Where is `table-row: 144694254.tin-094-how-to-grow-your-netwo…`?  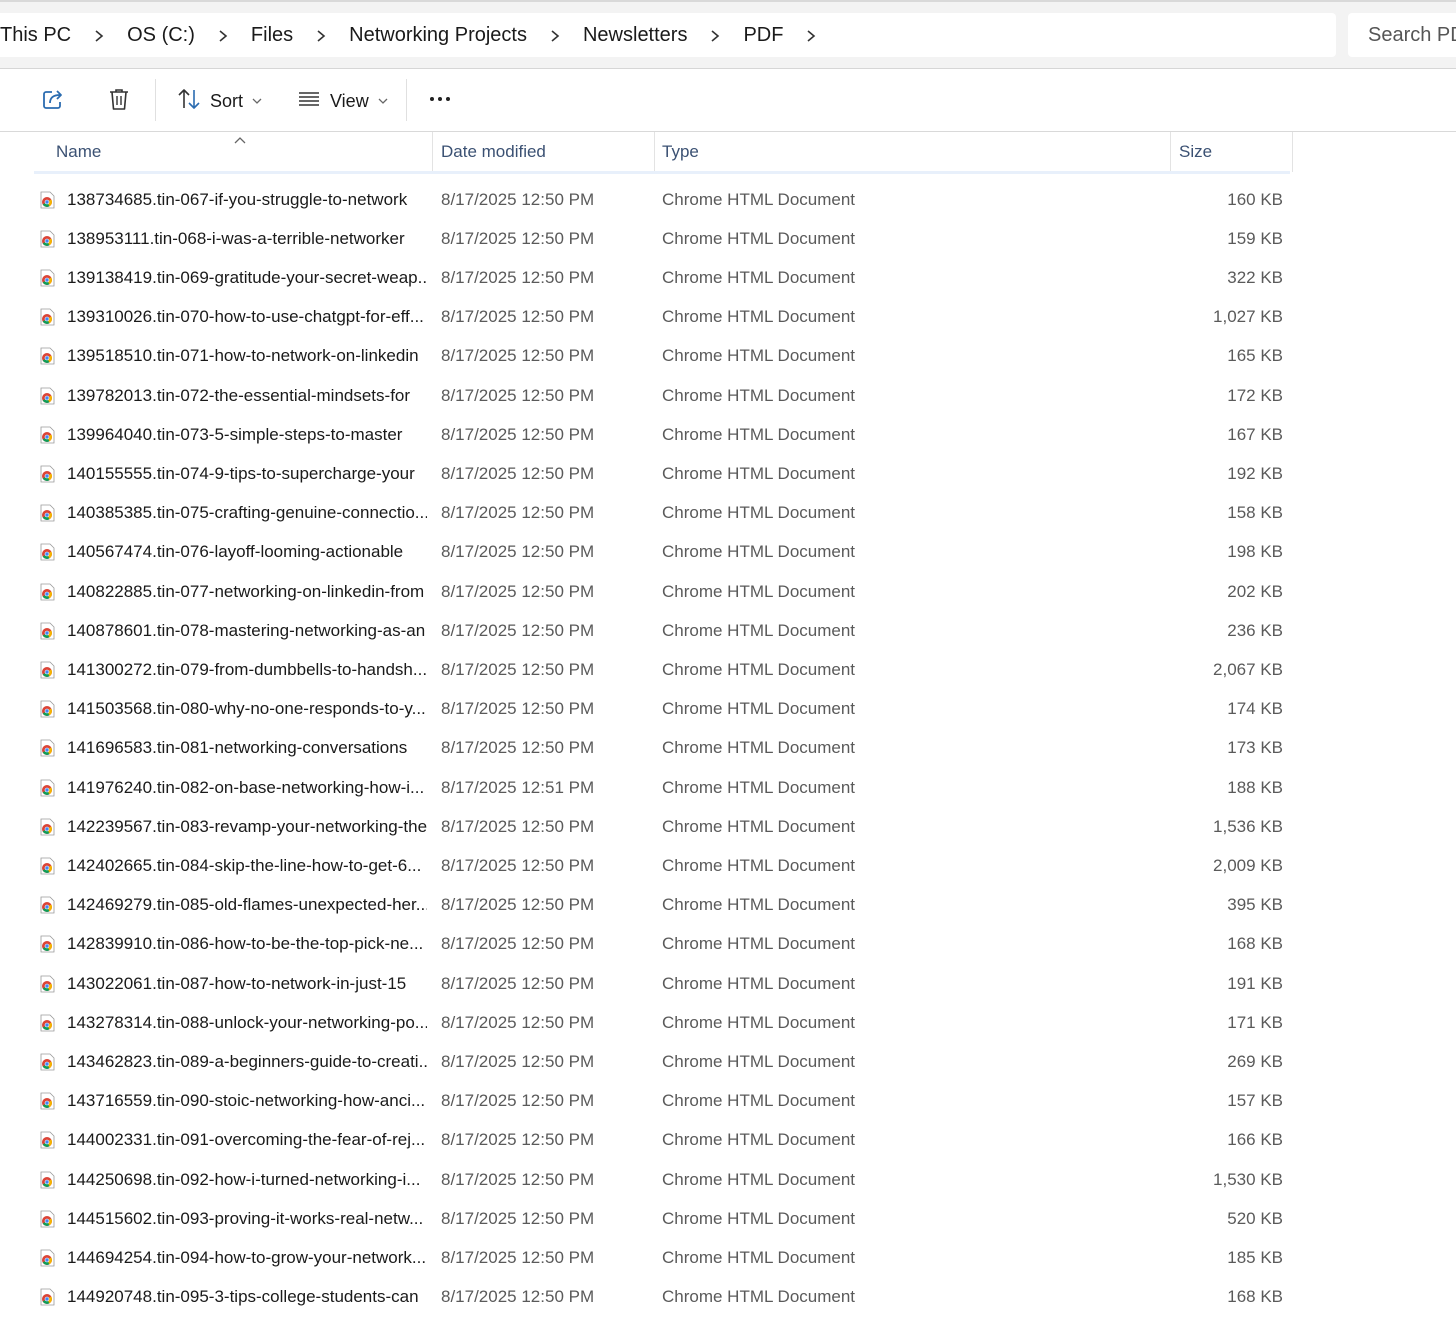 table-row: 144694254.tin-094-how-to-grow-your-netwo… is located at coordinates (662, 1257).